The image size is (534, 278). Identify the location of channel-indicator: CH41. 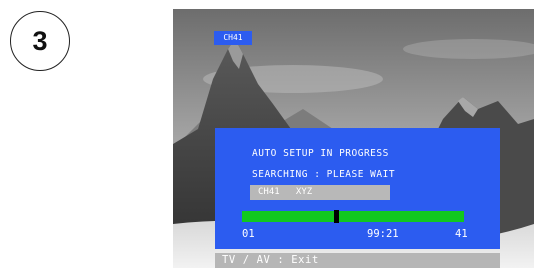
(233, 38).